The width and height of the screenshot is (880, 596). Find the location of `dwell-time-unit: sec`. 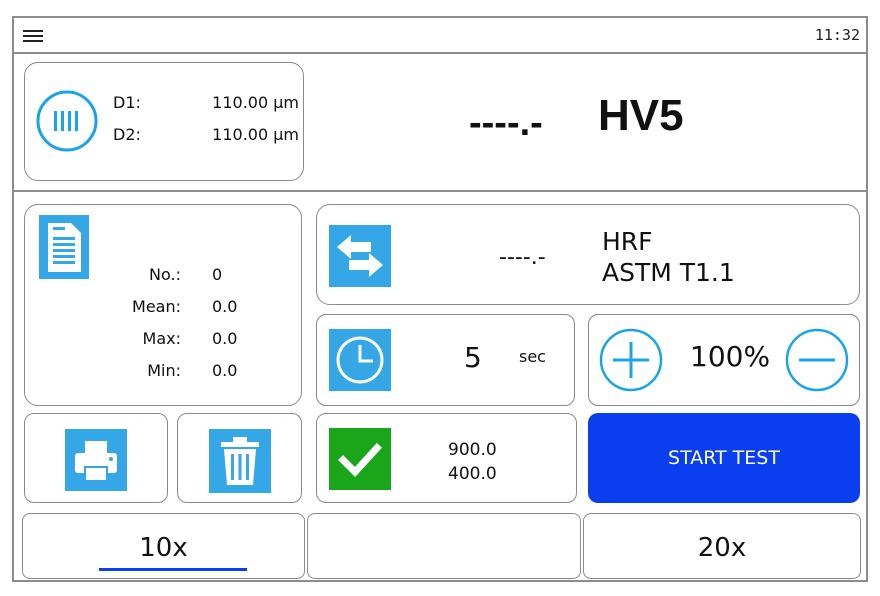

dwell-time-unit: sec is located at coordinates (532, 356).